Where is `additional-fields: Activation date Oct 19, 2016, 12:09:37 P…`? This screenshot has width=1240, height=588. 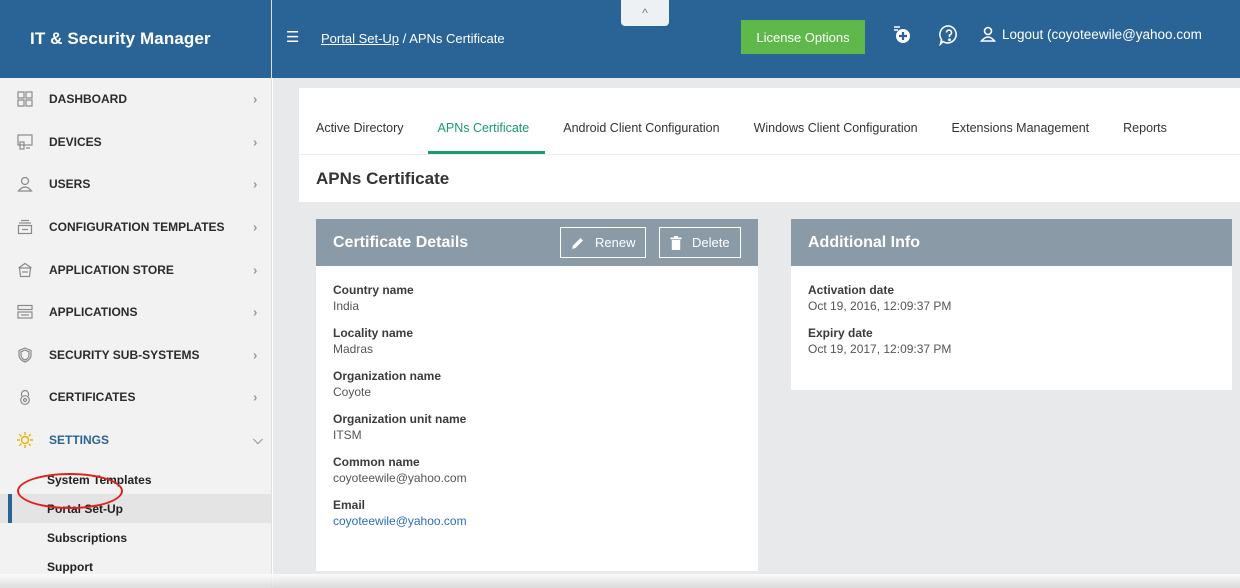
additional-fields: Activation date Oct 19, 2016, 12:09:37 P… is located at coordinates (1011, 311).